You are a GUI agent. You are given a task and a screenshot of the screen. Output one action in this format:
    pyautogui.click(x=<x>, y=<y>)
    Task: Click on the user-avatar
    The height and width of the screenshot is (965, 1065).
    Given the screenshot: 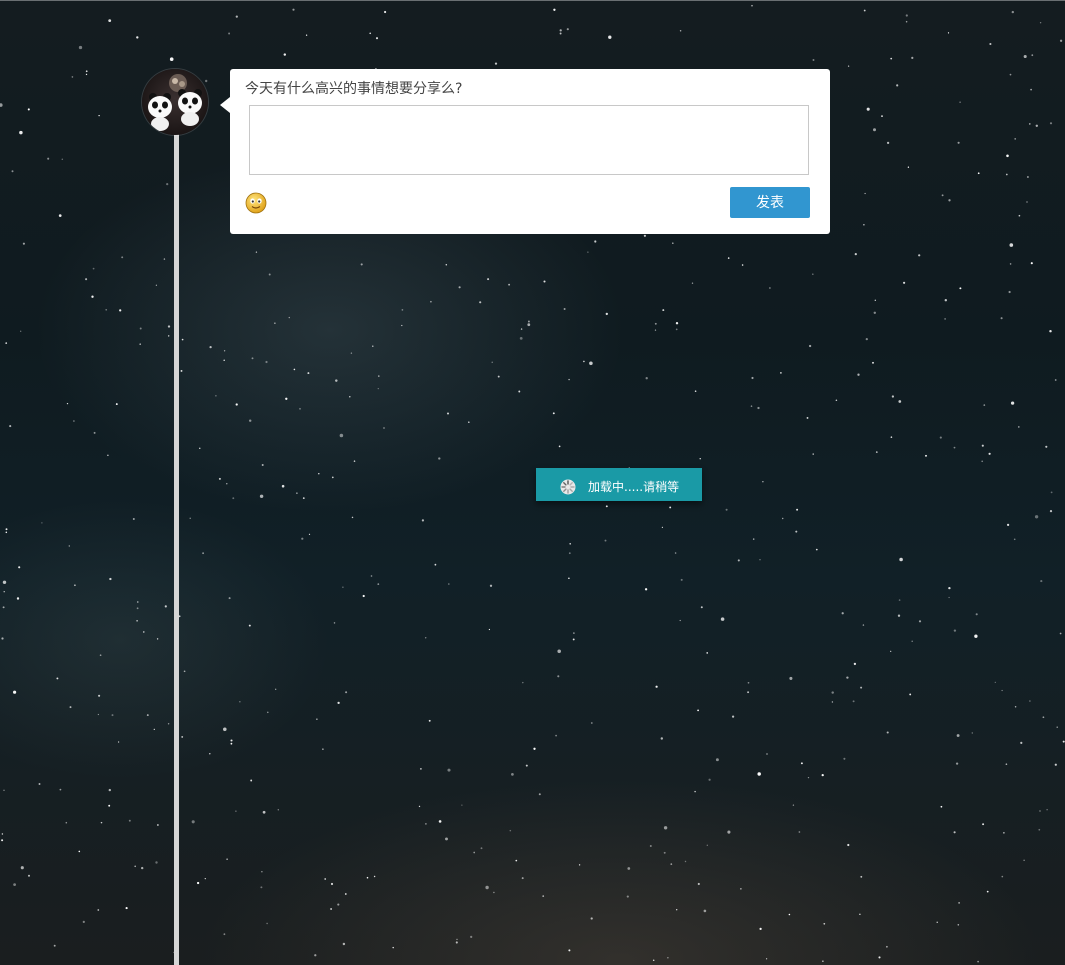 What is the action you would take?
    pyautogui.click(x=175, y=102)
    